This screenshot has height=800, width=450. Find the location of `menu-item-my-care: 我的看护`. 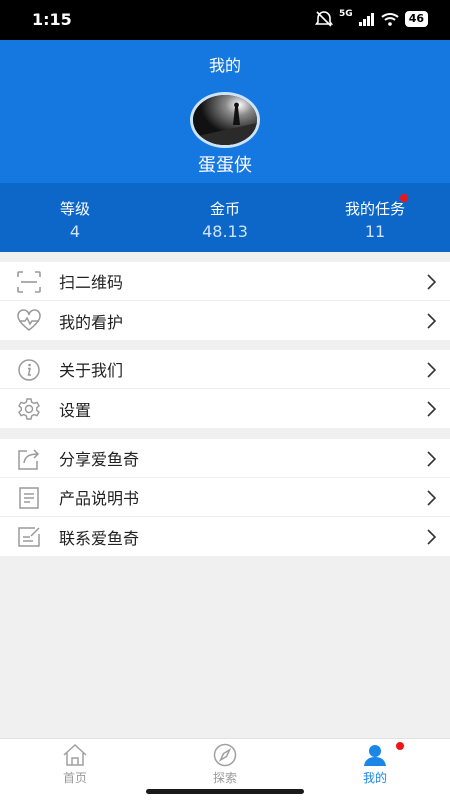

menu-item-my-care: 我的看护 is located at coordinates (225, 320).